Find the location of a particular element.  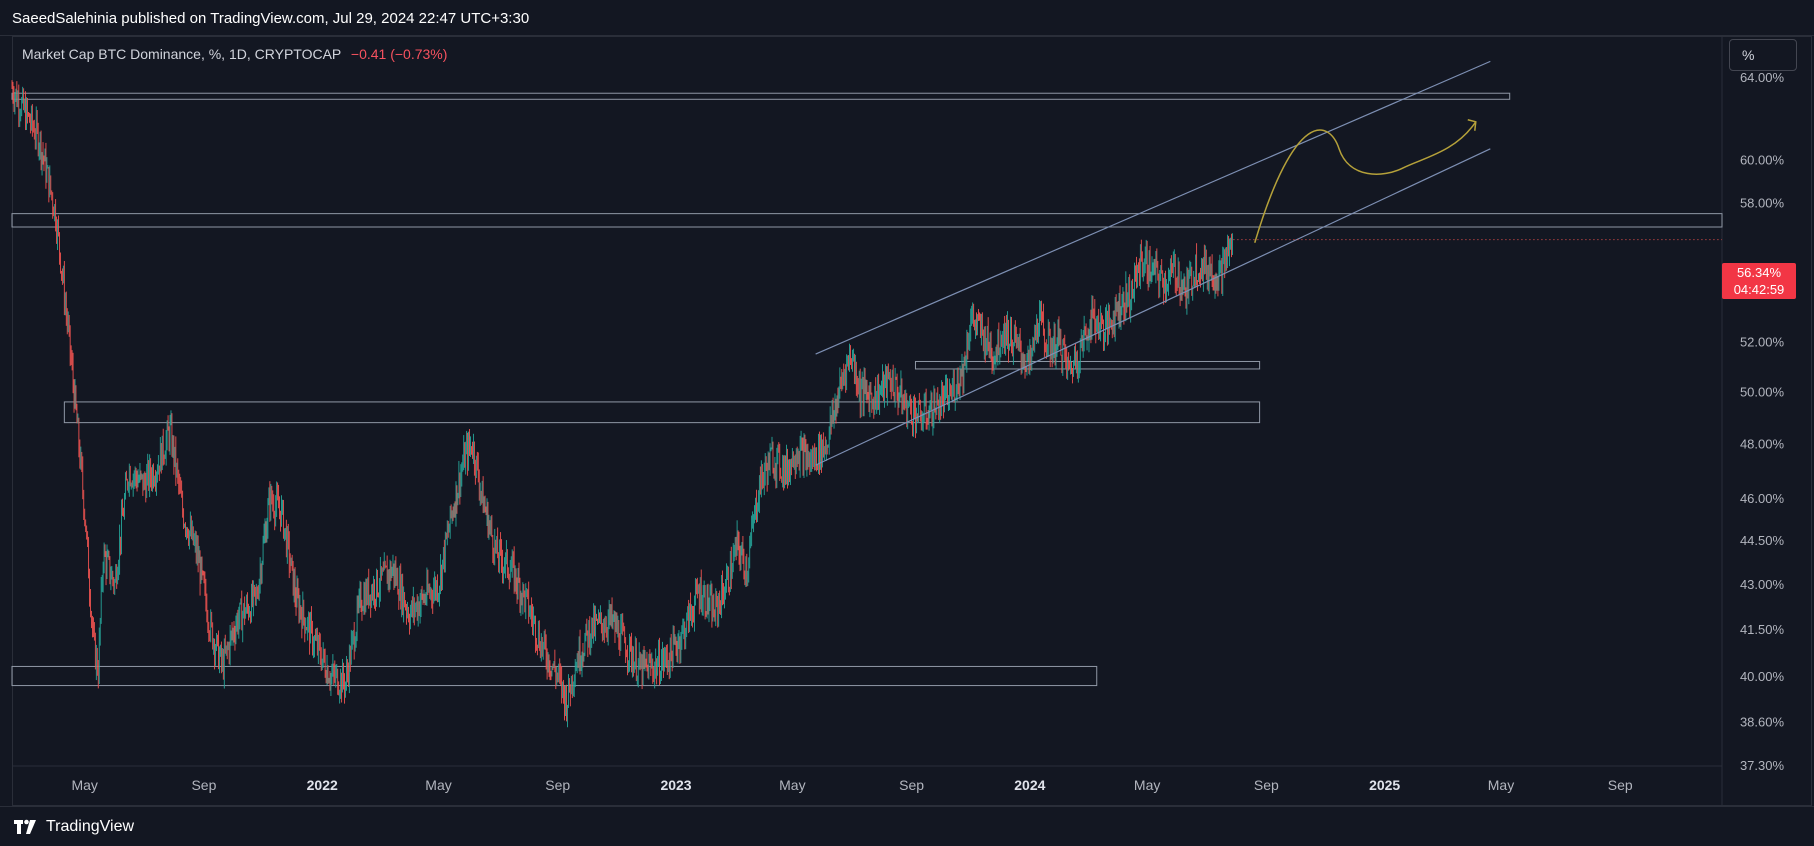

y-tick-label: 52.00% is located at coordinates (1762, 342).